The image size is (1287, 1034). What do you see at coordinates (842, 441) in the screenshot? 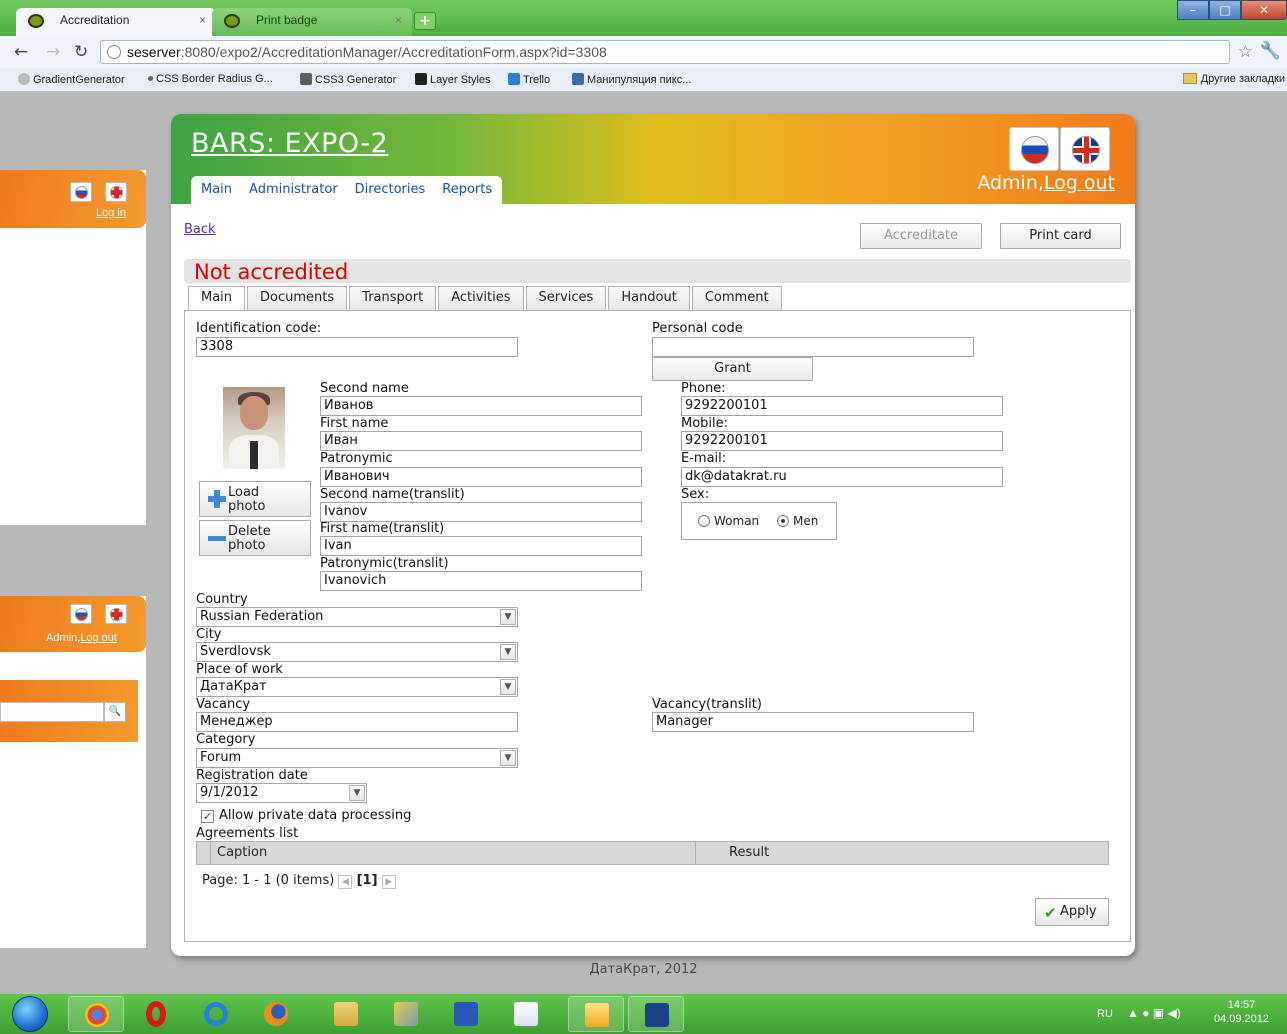
I see `mobile-field: 9292200101` at bounding box center [842, 441].